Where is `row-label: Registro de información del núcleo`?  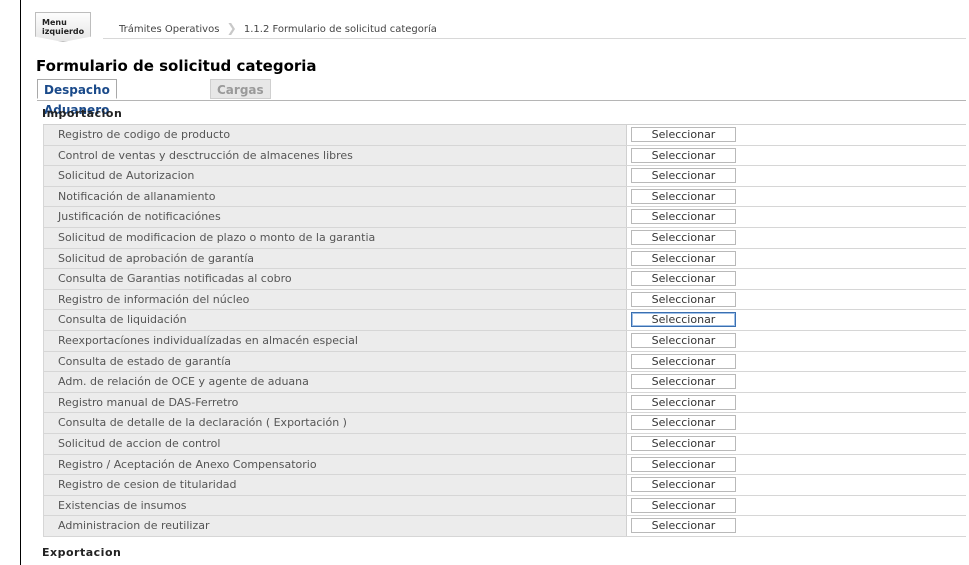 row-label: Registro de información del núcleo is located at coordinates (335, 299).